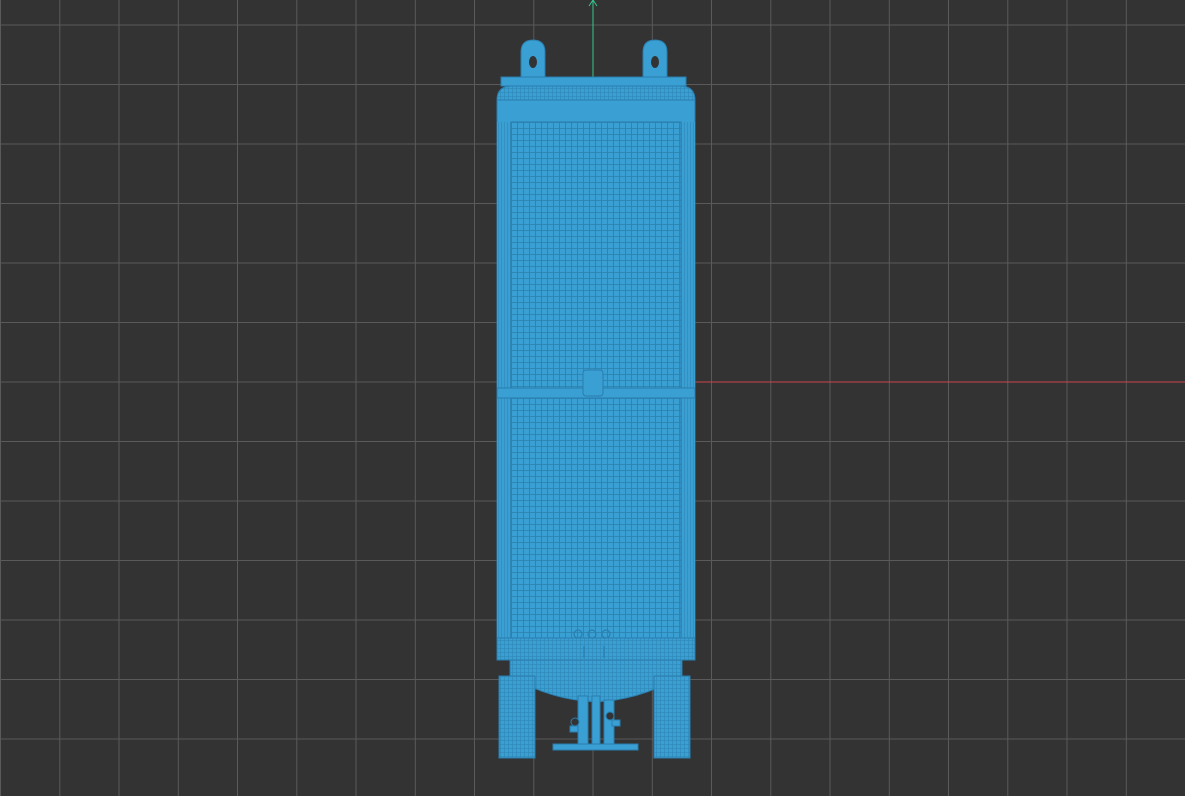 Image resolution: width=1185 pixels, height=796 pixels. Describe the element at coordinates (688, 382) in the screenshot. I see `shell-side-right` at that location.